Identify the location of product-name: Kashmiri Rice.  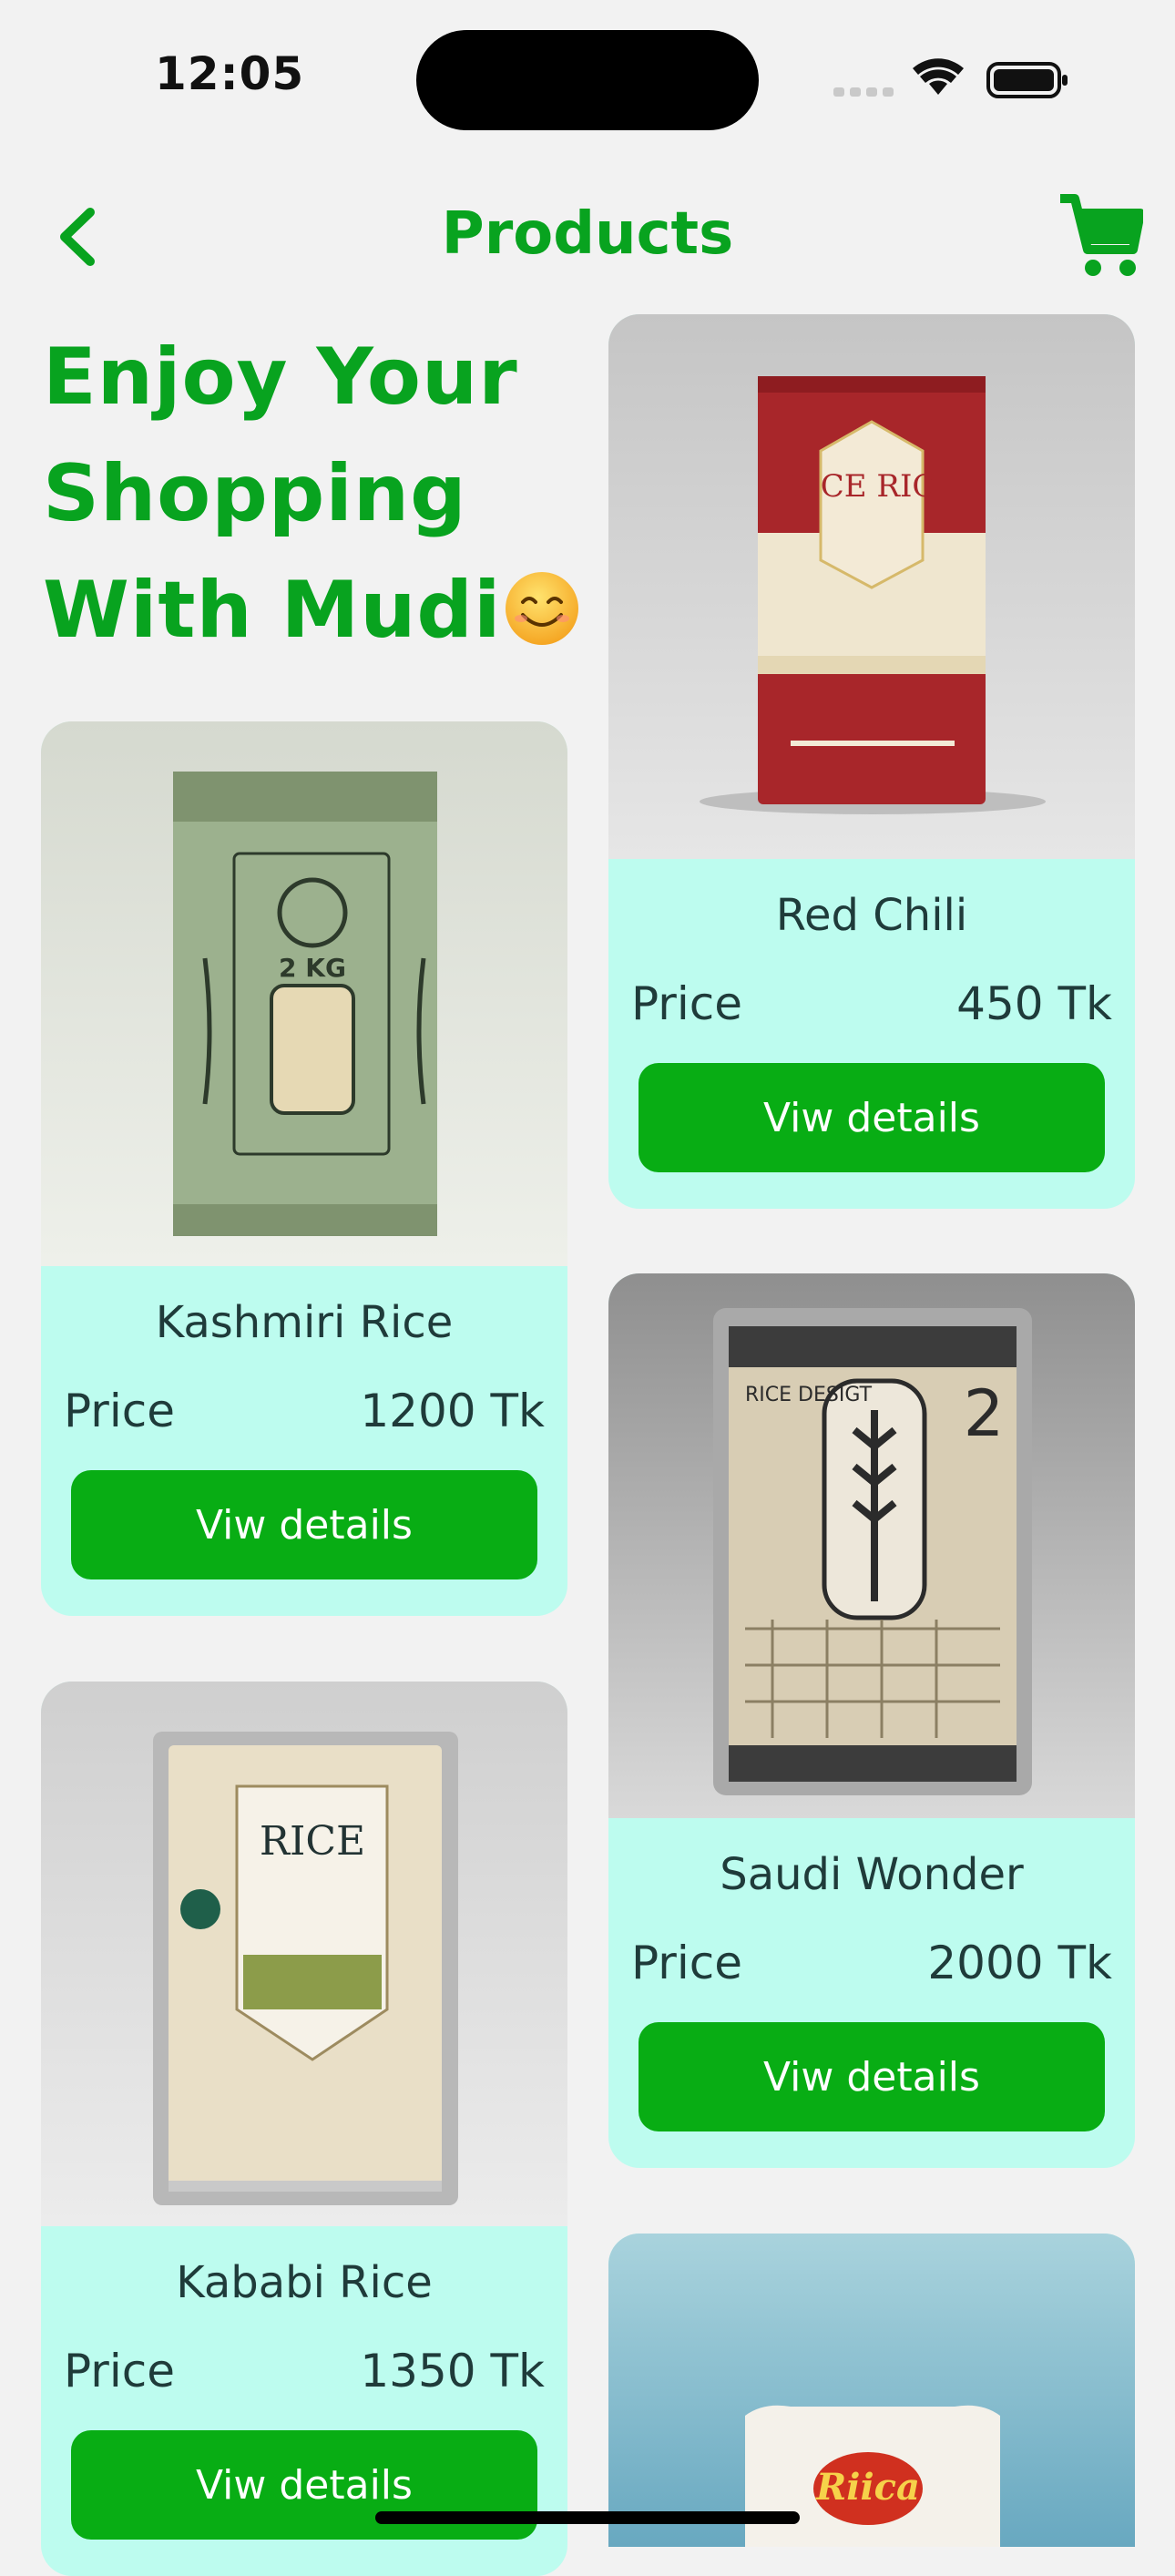
(304, 1322).